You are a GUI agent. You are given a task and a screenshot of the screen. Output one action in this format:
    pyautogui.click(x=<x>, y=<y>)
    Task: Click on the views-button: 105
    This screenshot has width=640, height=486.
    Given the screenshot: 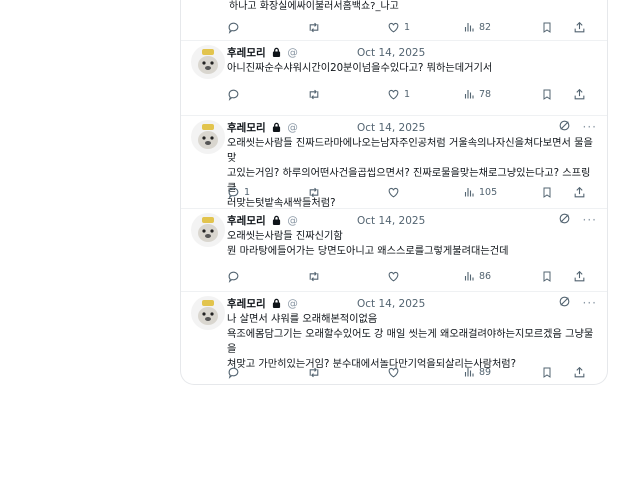 What is the action you would take?
    pyautogui.click(x=480, y=192)
    